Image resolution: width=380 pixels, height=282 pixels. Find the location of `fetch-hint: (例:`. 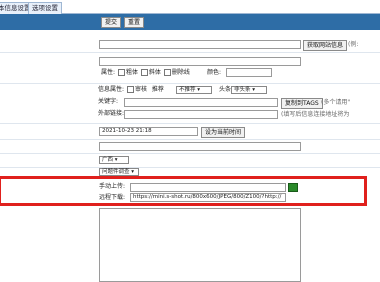

fetch-hint: (例: is located at coordinates (353, 44).